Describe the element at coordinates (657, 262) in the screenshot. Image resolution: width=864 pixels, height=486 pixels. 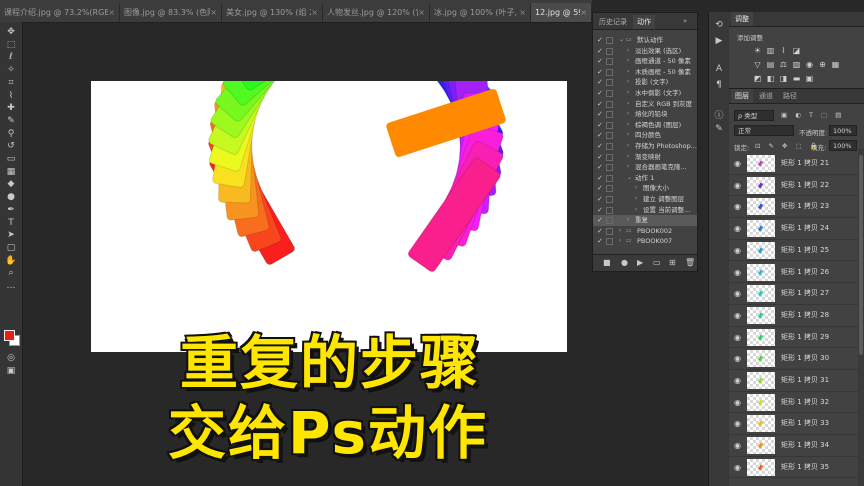
I see `new-set-icon: ▭` at that location.